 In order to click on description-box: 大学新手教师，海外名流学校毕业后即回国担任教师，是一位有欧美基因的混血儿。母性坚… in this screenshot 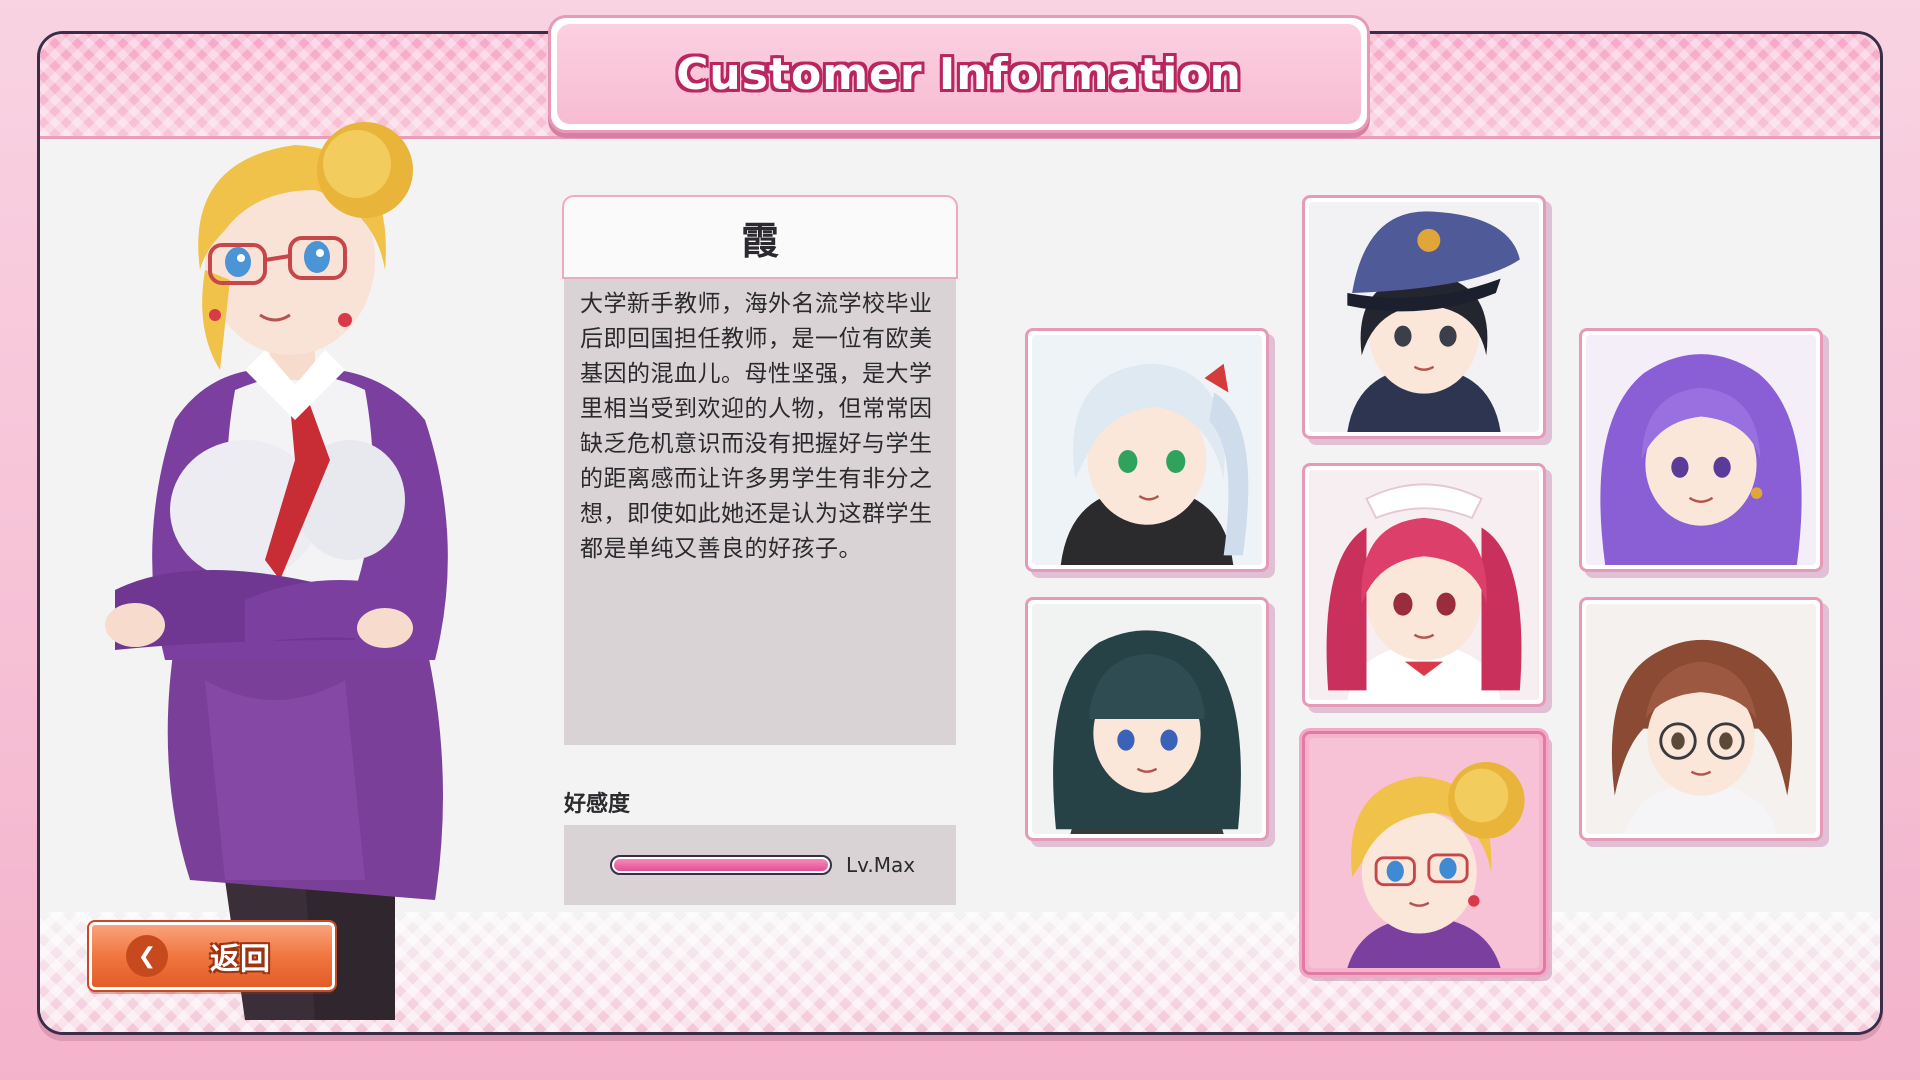, I will do `click(760, 512)`.